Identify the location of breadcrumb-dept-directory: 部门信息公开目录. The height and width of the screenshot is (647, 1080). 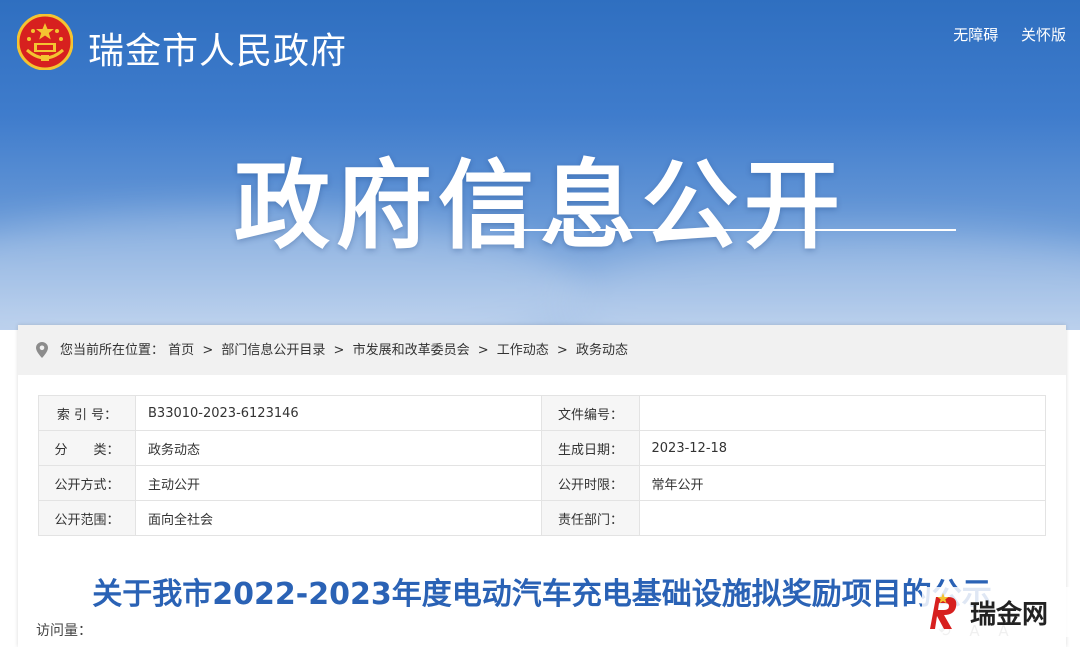
(273, 350).